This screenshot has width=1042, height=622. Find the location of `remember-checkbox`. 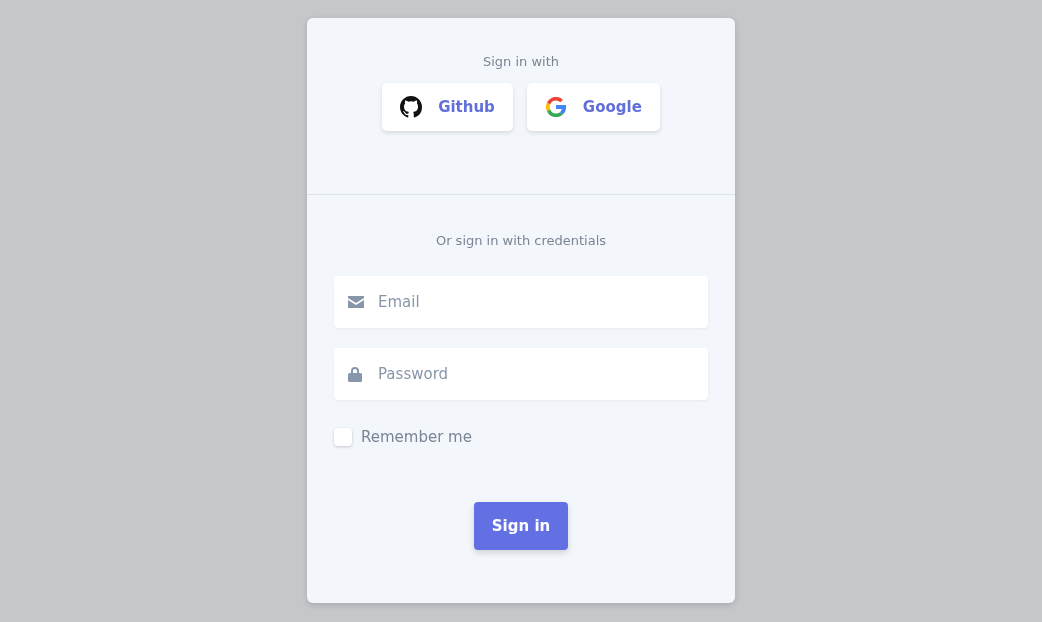

remember-checkbox is located at coordinates (343, 437).